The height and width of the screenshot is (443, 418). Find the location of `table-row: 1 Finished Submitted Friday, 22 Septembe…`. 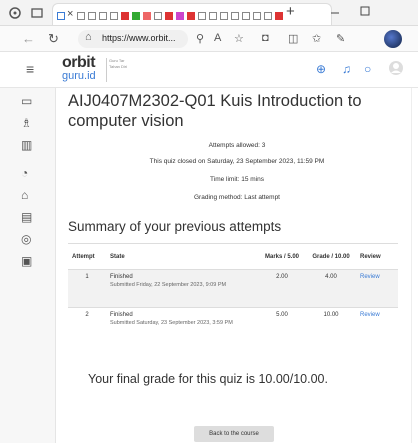

table-row: 1 Finished Submitted Friday, 22 Septembe… is located at coordinates (233, 288).